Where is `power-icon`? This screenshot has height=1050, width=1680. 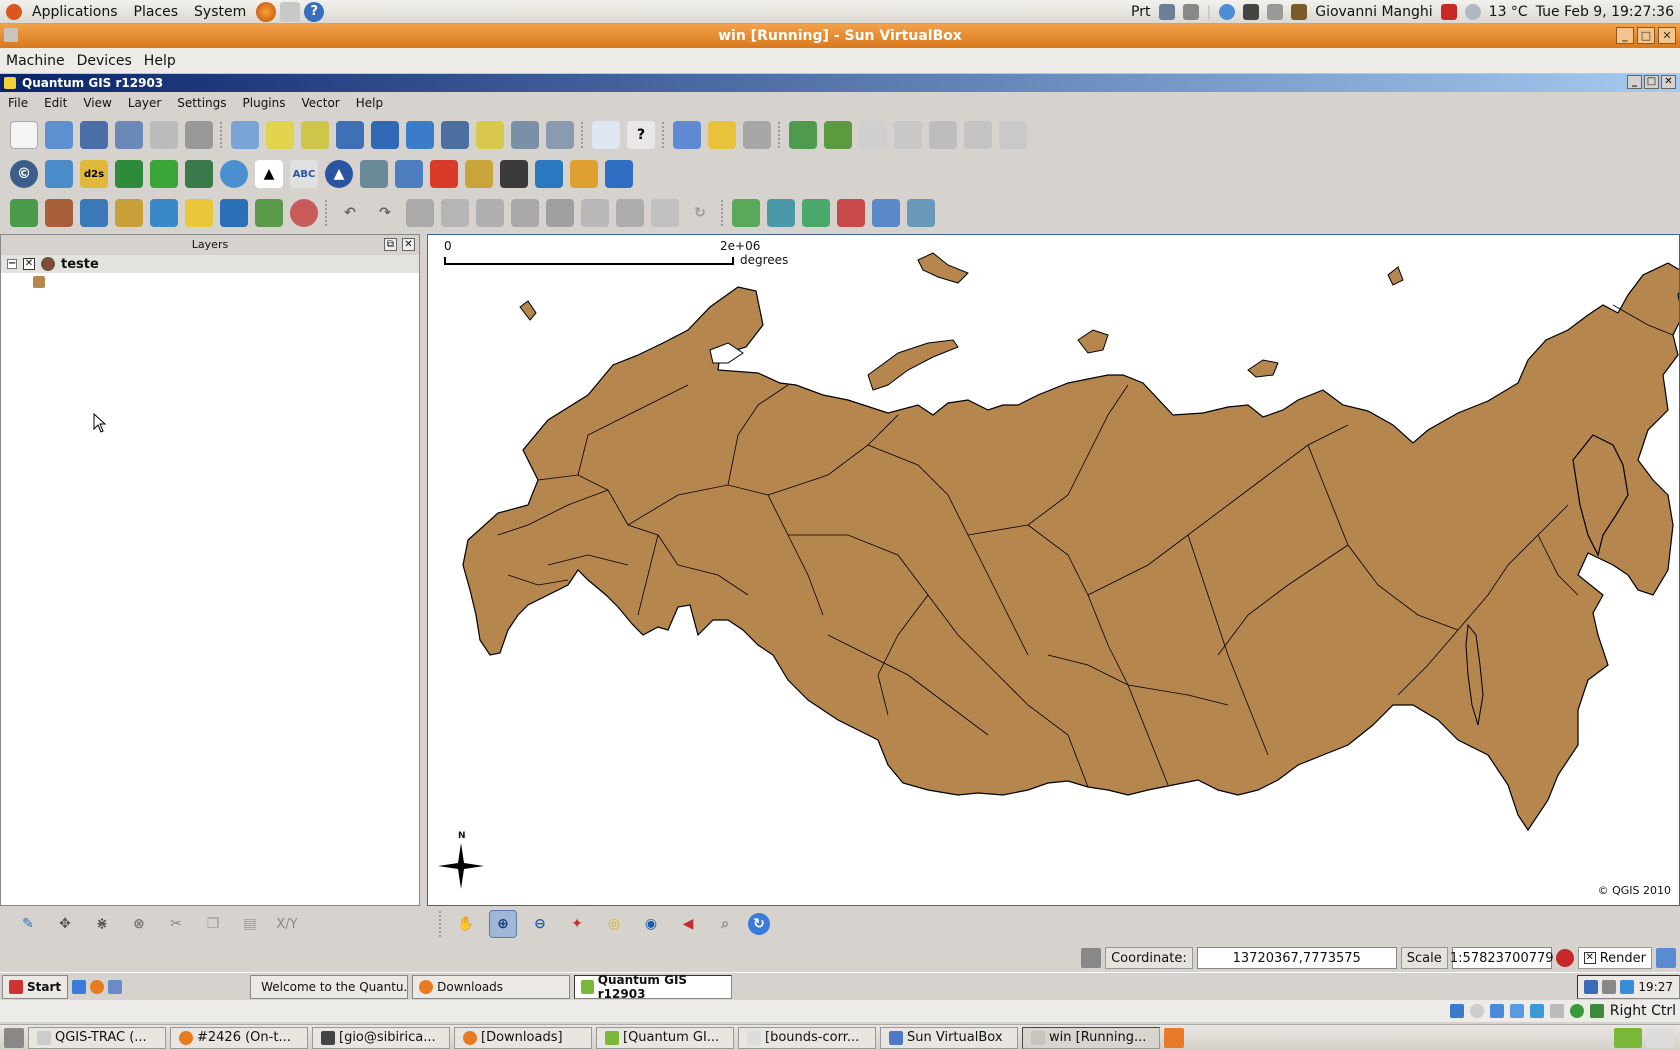 power-icon is located at coordinates (1448, 12).